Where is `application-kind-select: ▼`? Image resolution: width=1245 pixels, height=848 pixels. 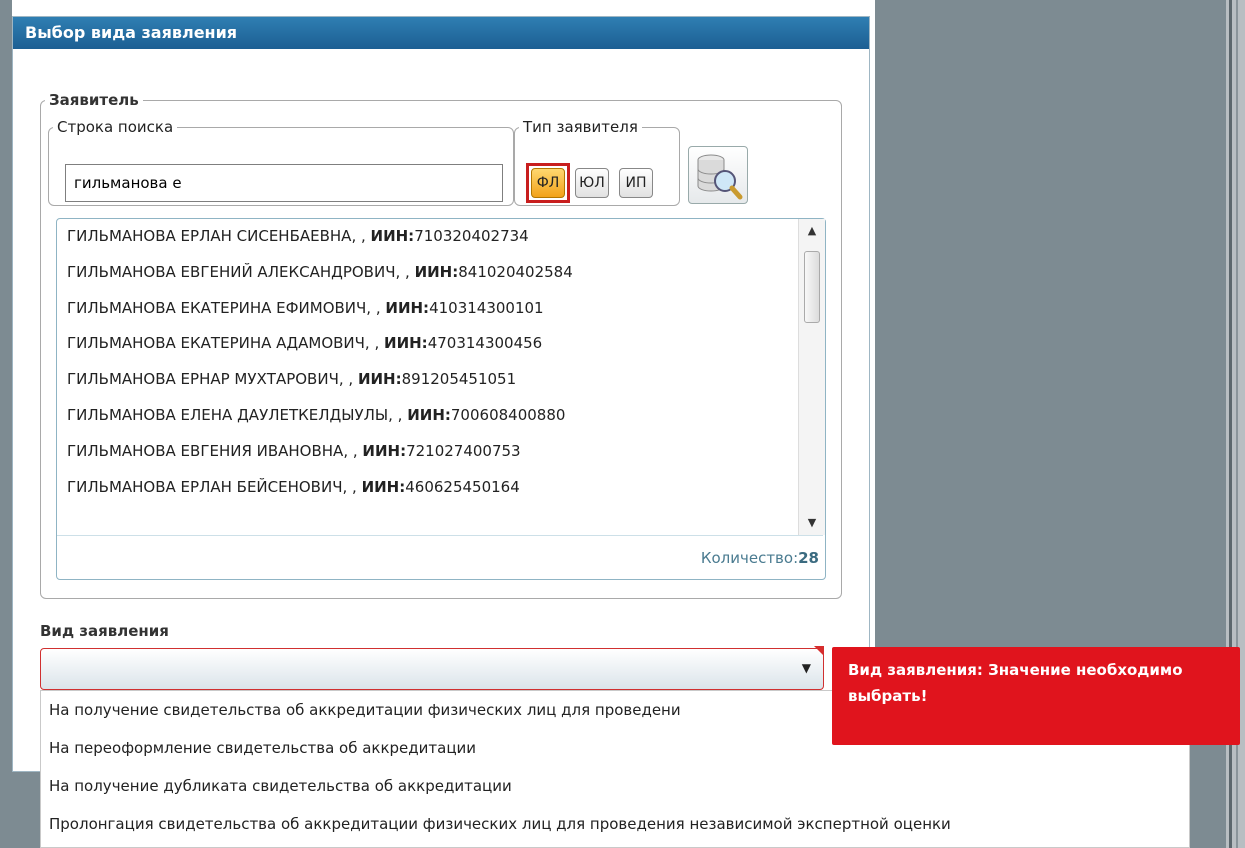 application-kind-select: ▼ is located at coordinates (432, 669).